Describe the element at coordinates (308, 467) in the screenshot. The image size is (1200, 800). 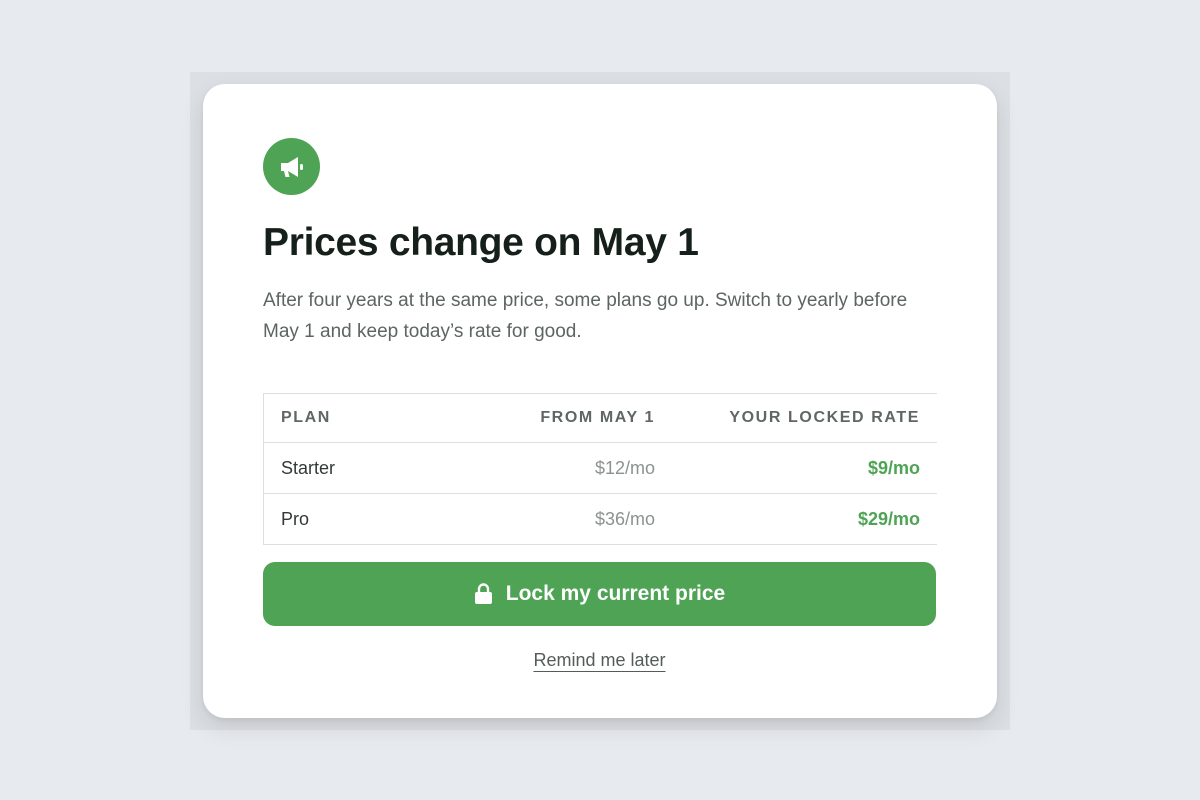
I see `plan-name: Starter` at that location.